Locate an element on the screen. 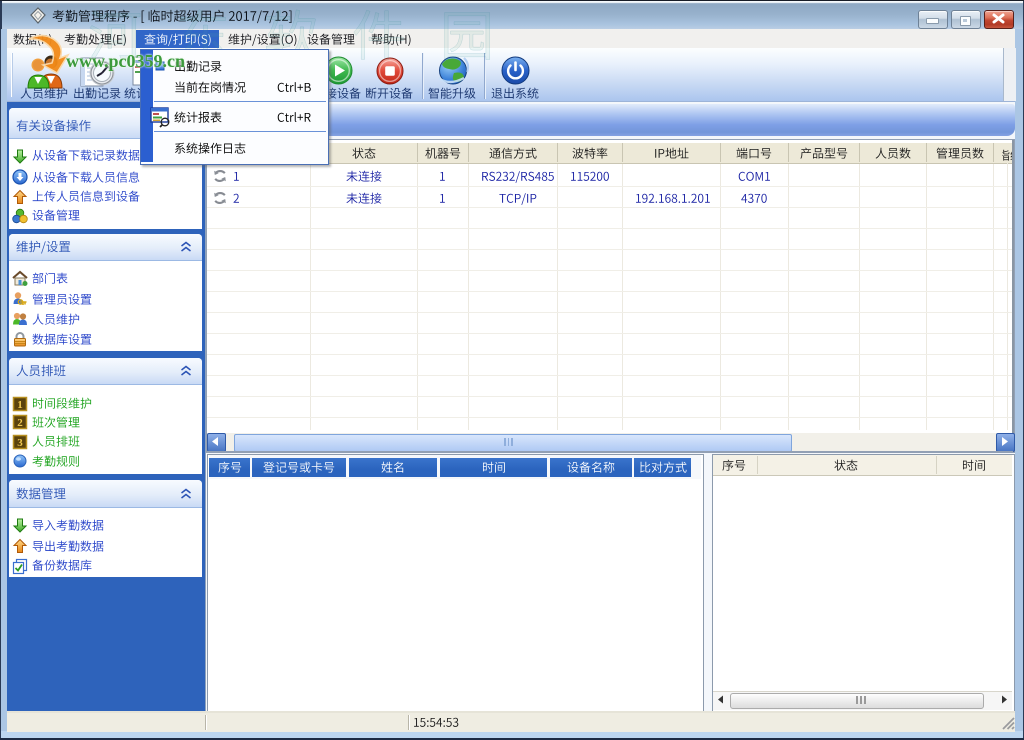 This screenshot has height=740, width=1024. svg-text: 2 is located at coordinates (20, 423).